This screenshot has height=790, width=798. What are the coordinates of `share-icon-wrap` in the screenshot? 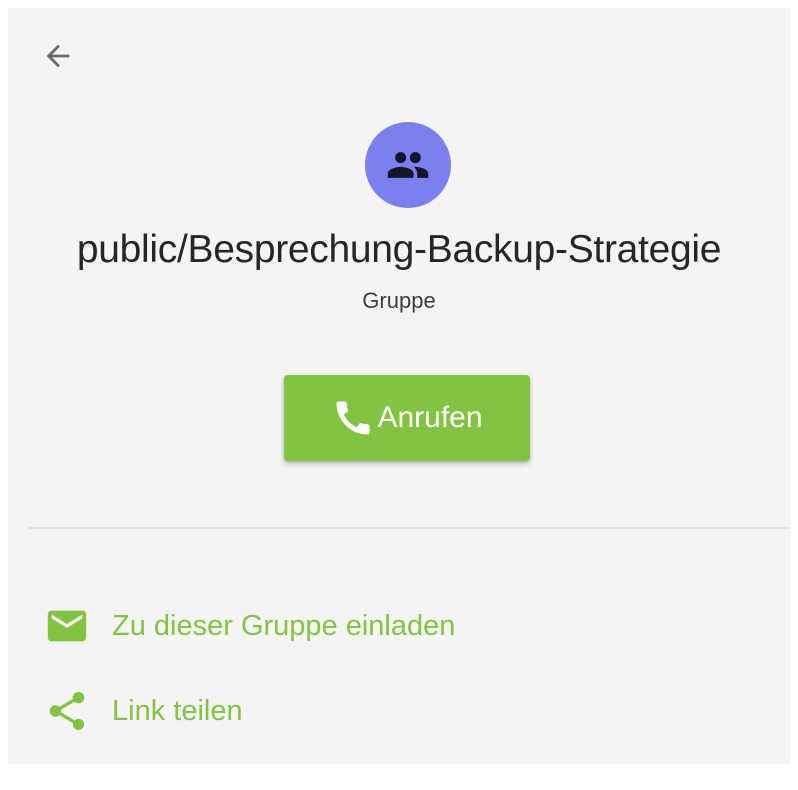 It's located at (69, 711).